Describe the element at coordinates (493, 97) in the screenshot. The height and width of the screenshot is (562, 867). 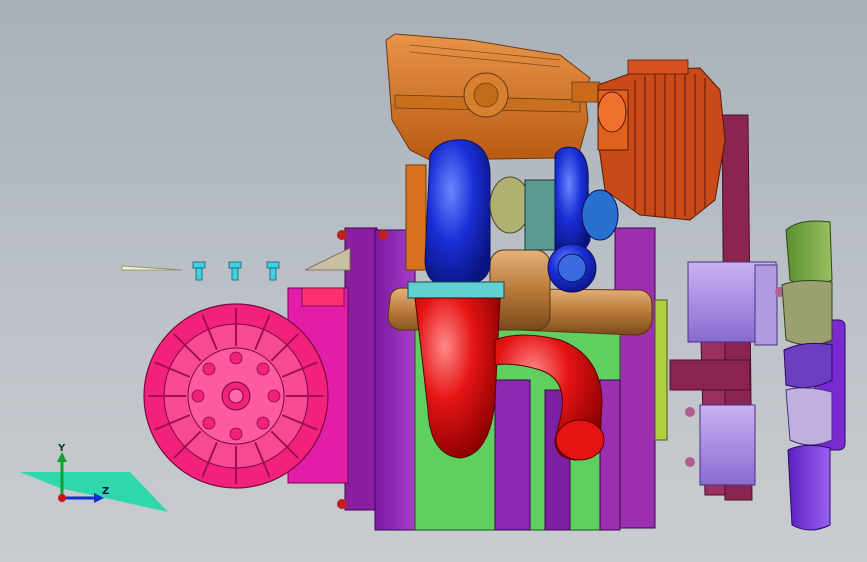
I see `intake-manifold` at that location.